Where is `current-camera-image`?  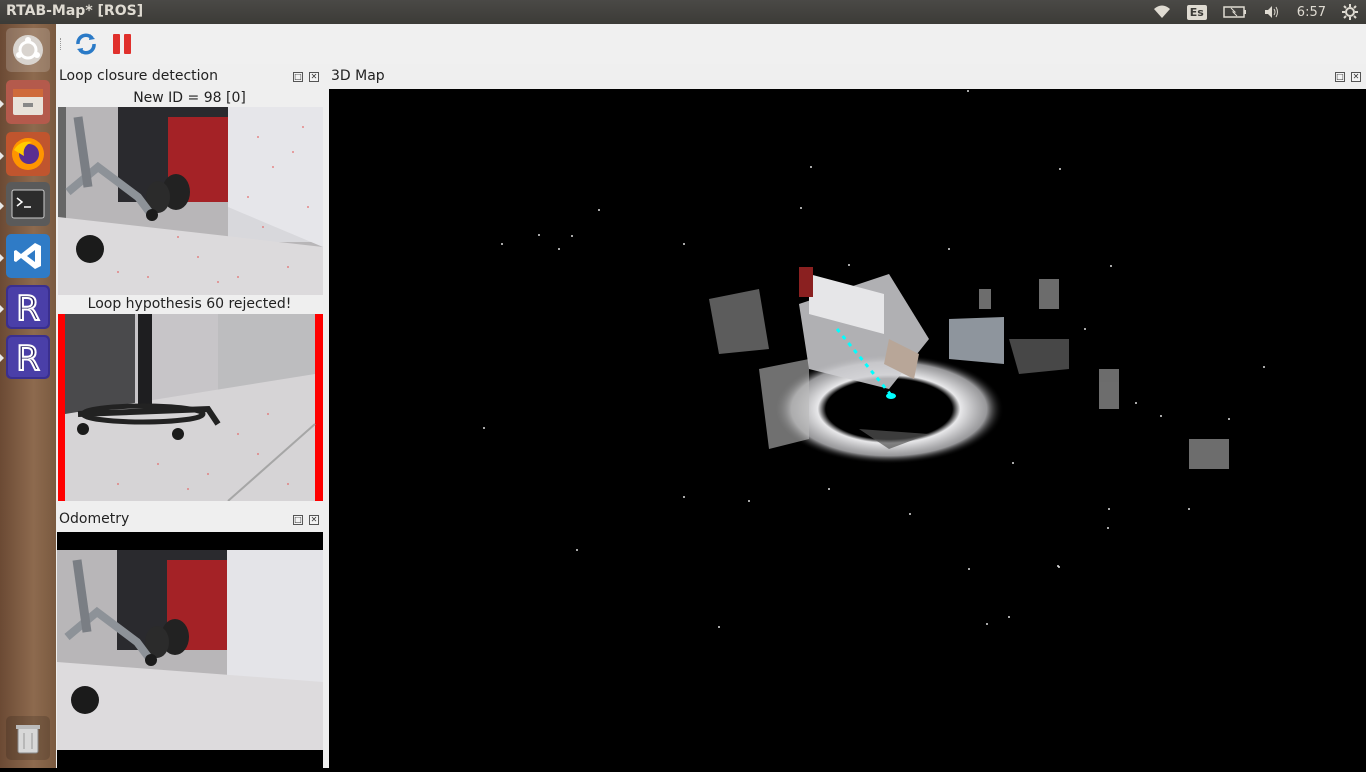
current-camera-image is located at coordinates (190, 201).